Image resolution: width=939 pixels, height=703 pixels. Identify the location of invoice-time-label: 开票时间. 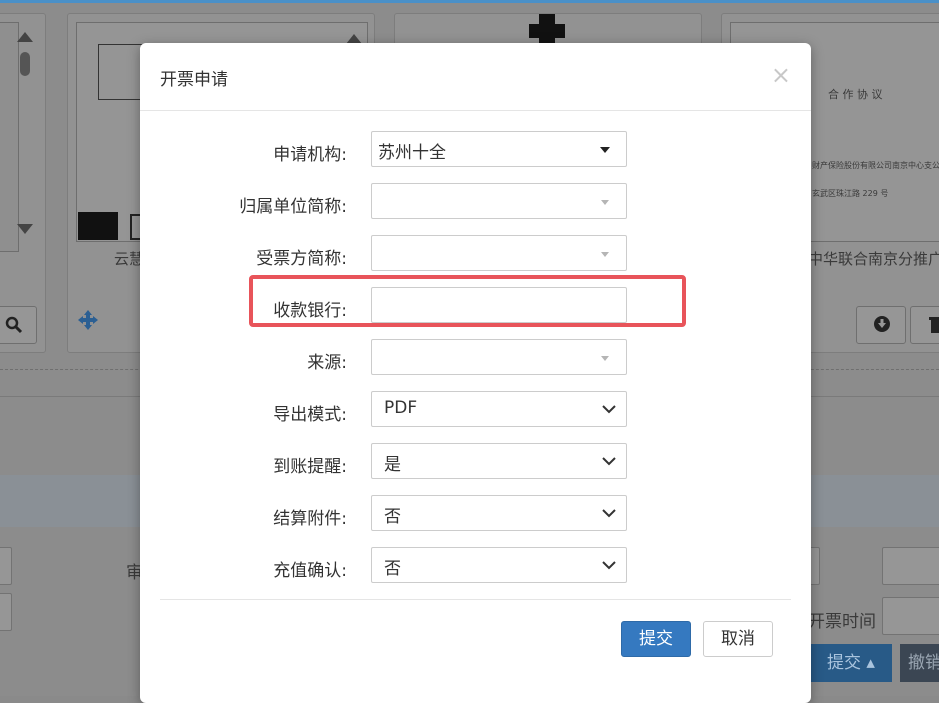
(842, 622).